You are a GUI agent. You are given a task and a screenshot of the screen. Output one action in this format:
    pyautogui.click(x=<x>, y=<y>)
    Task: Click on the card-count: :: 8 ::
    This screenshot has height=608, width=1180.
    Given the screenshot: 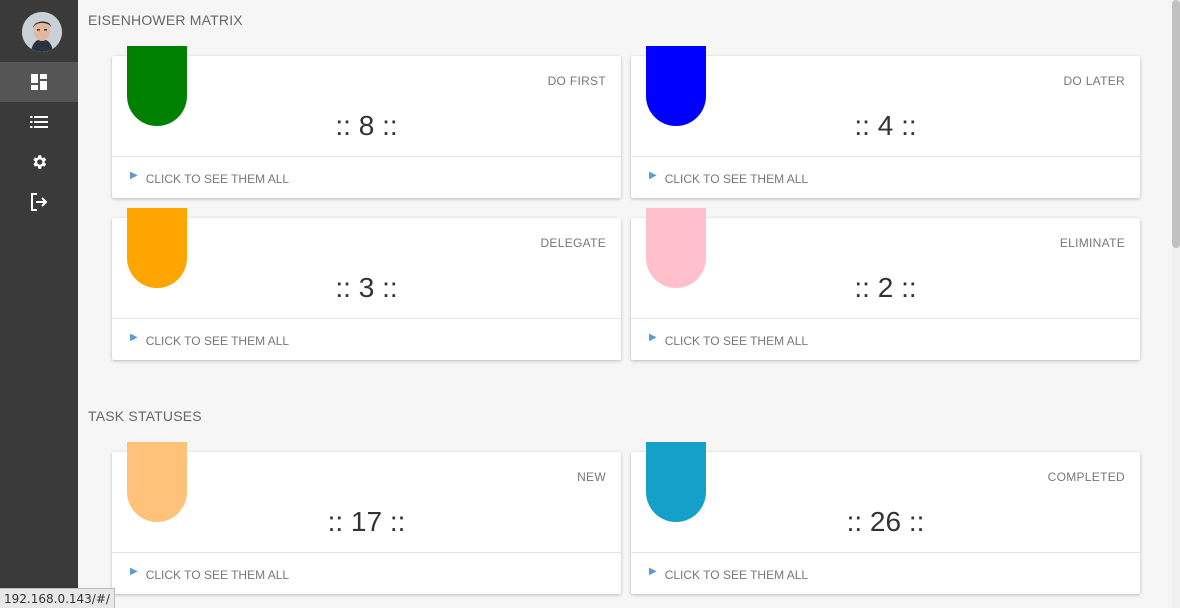 What is the action you would take?
    pyautogui.click(x=366, y=125)
    